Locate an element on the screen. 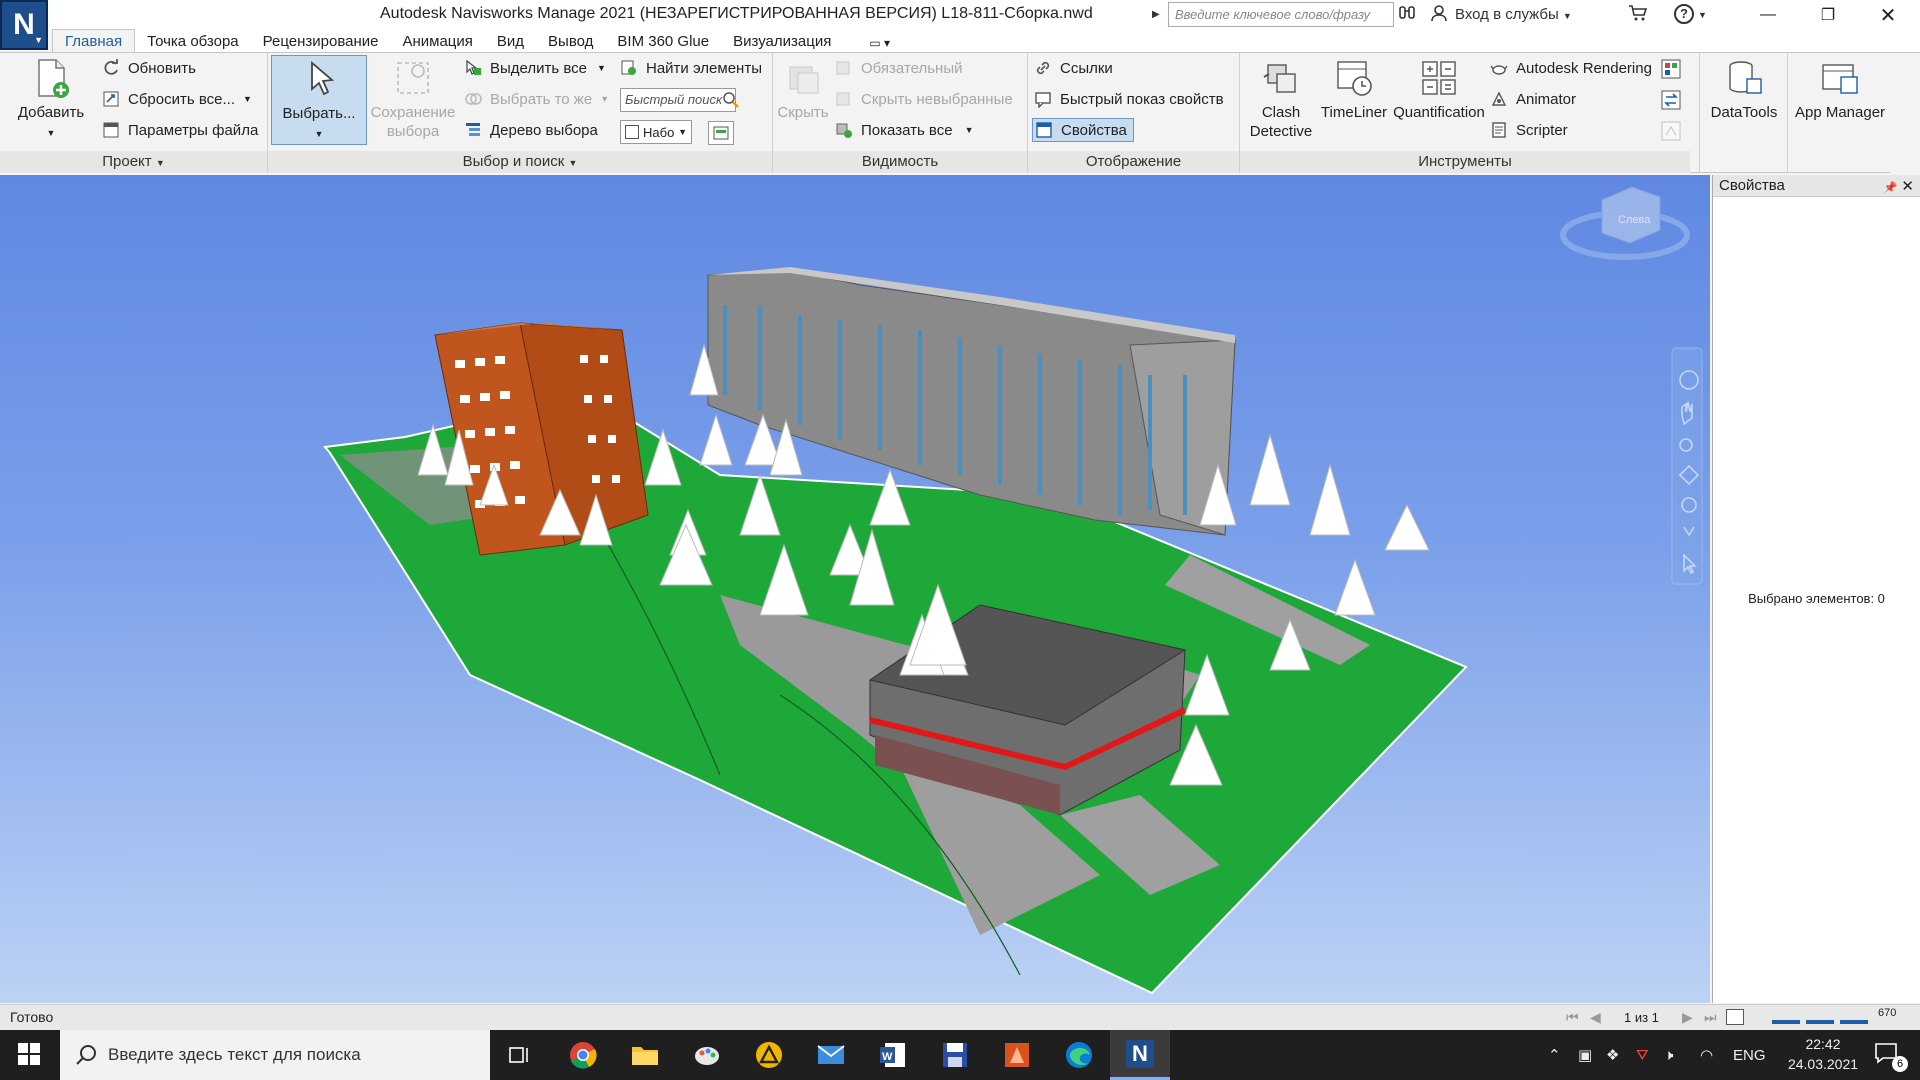 This screenshot has width=1920, height=1080. first-page-icon: ⏮ is located at coordinates (1572, 1017).